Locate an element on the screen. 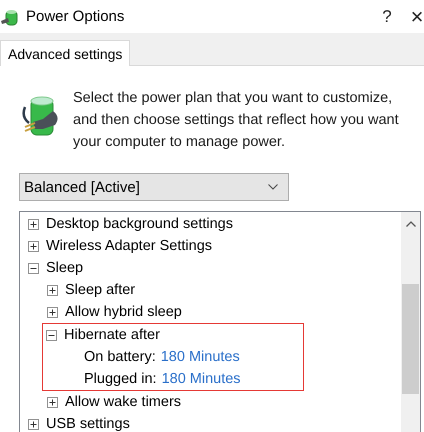  window-title: Power Options is located at coordinates (75, 16).